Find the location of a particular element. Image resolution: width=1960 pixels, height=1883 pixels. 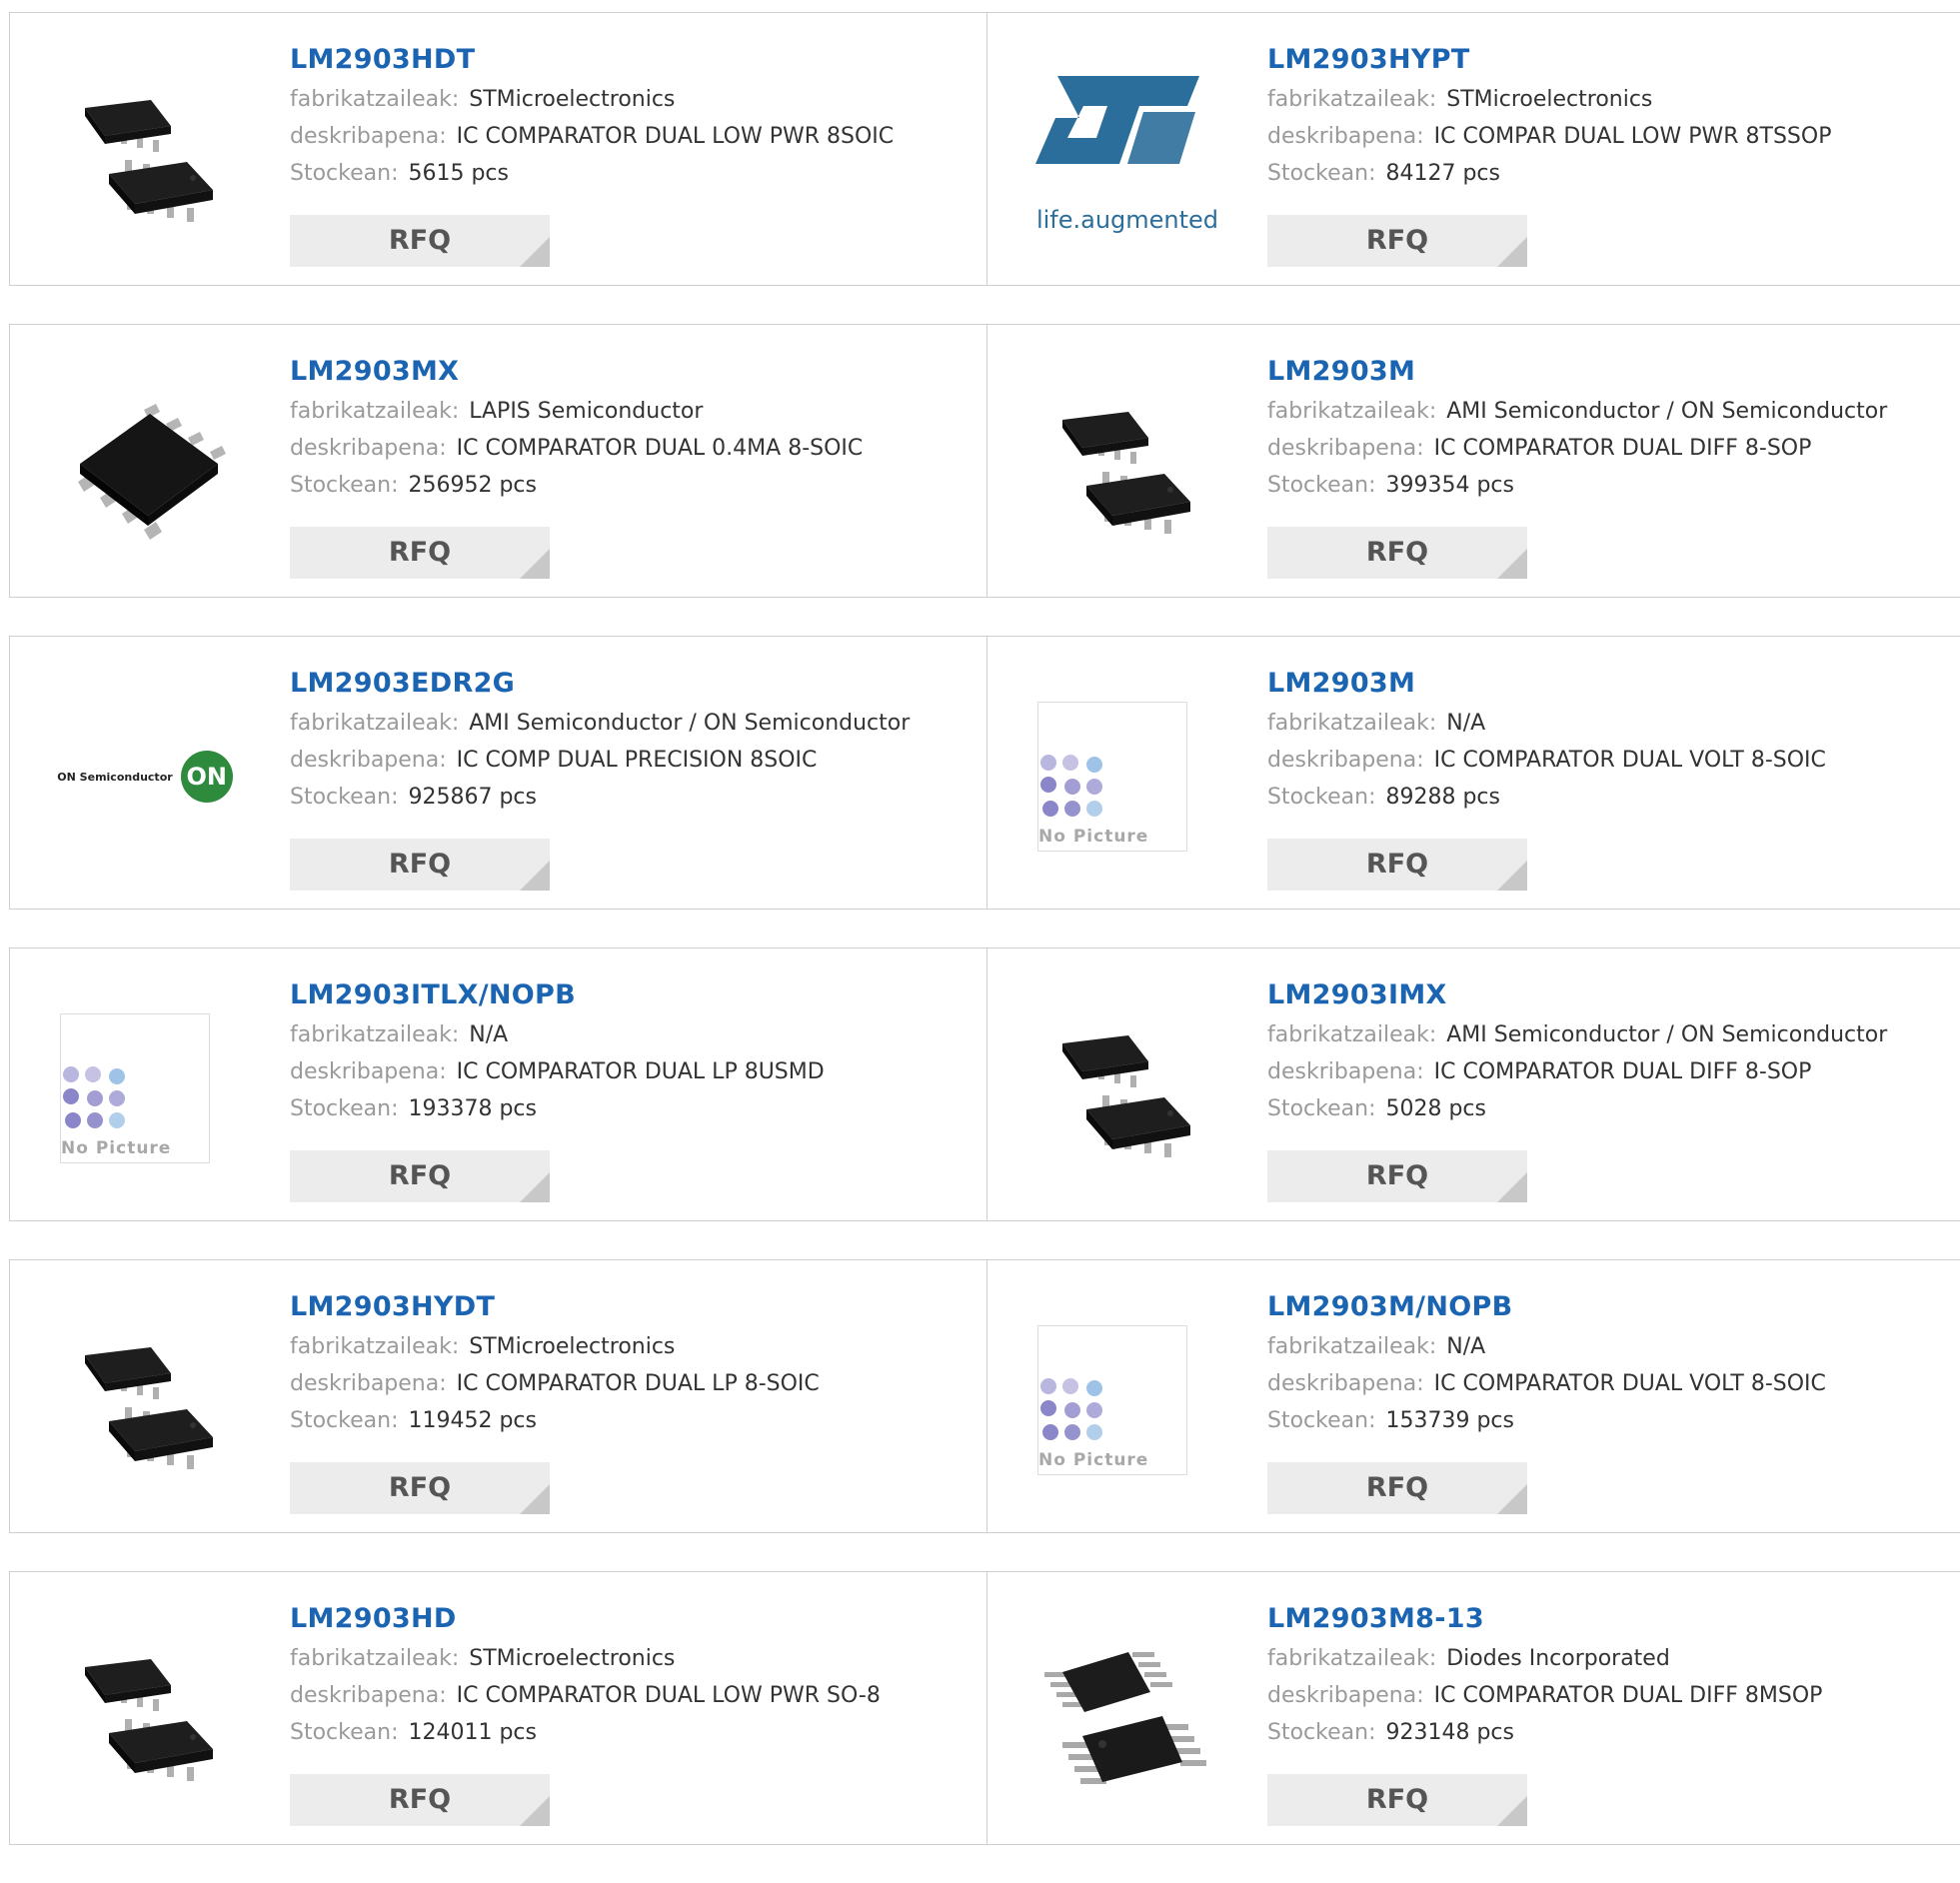

description-value: IC COMPARATOR DUAL LOW PWR SO-8 is located at coordinates (668, 1695).